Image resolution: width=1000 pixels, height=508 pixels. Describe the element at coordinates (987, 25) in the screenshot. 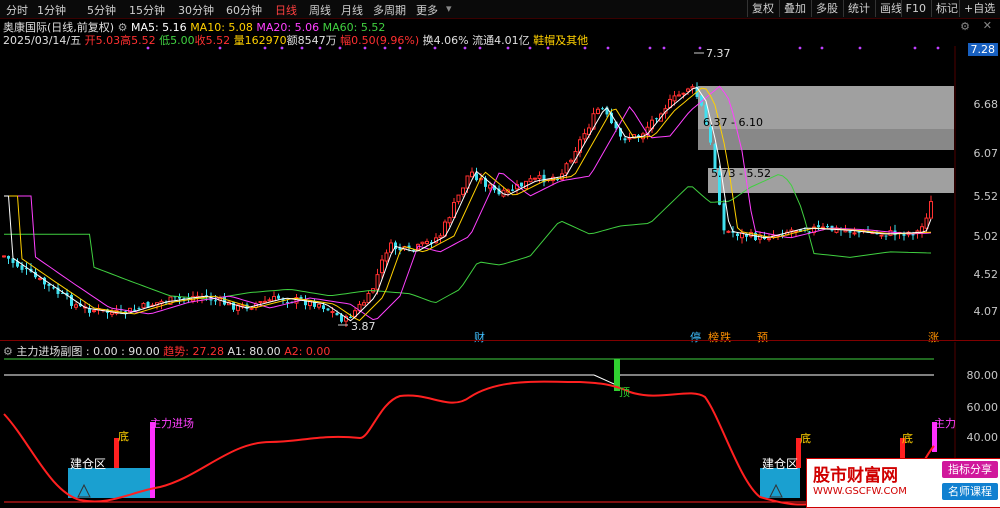

I see `close-icon: ✕` at that location.